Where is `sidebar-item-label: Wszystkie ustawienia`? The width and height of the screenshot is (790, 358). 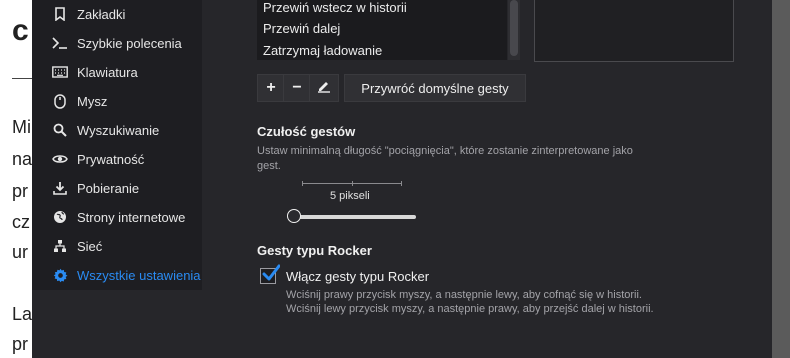 sidebar-item-label: Wszystkie ustawienia is located at coordinates (139, 275).